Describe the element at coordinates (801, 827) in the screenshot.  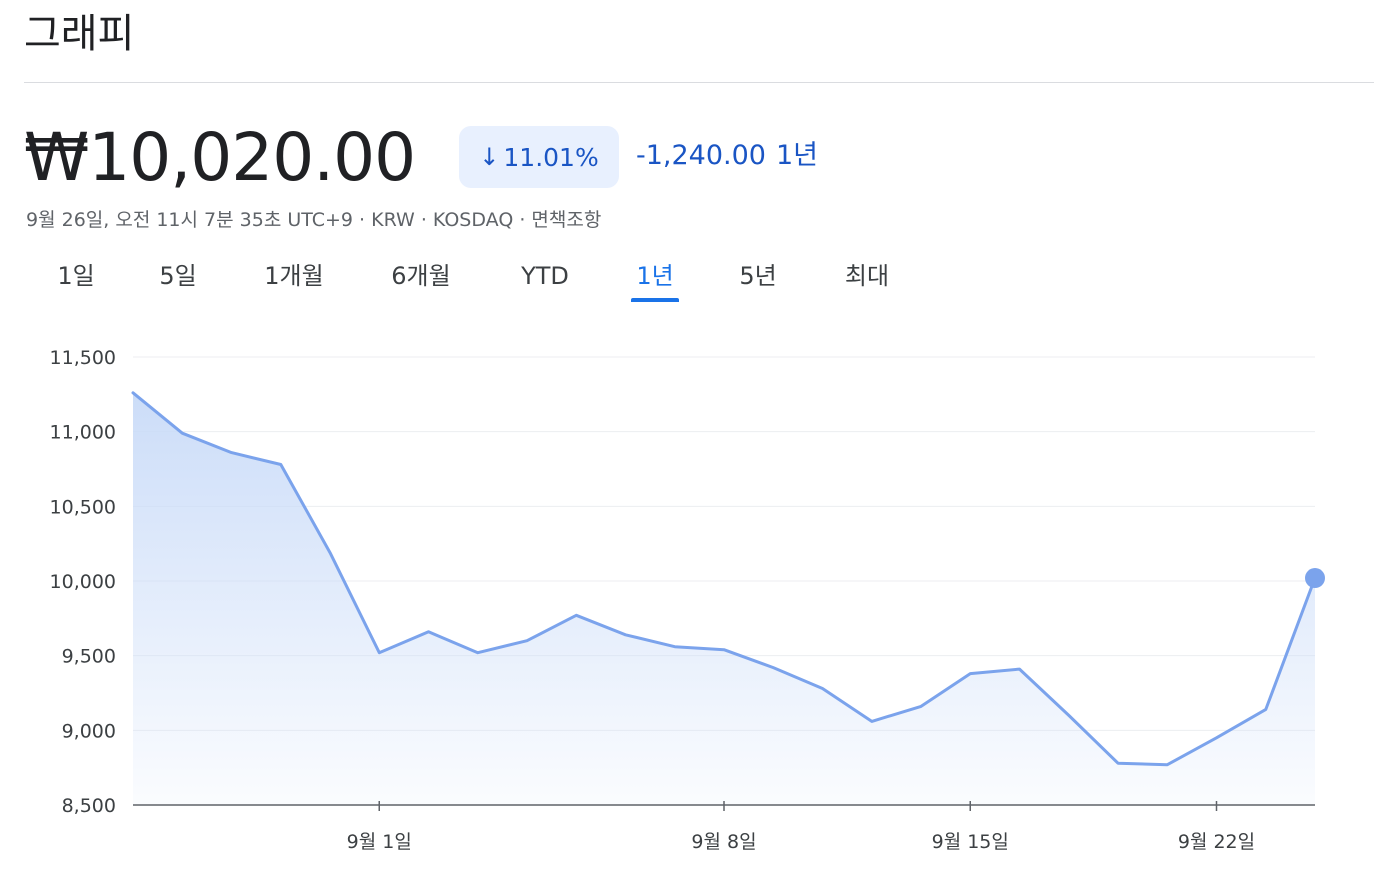
I see `x-axis-ticks: 9월 1일 9월 8일 9월 15일 9월 22일` at that location.